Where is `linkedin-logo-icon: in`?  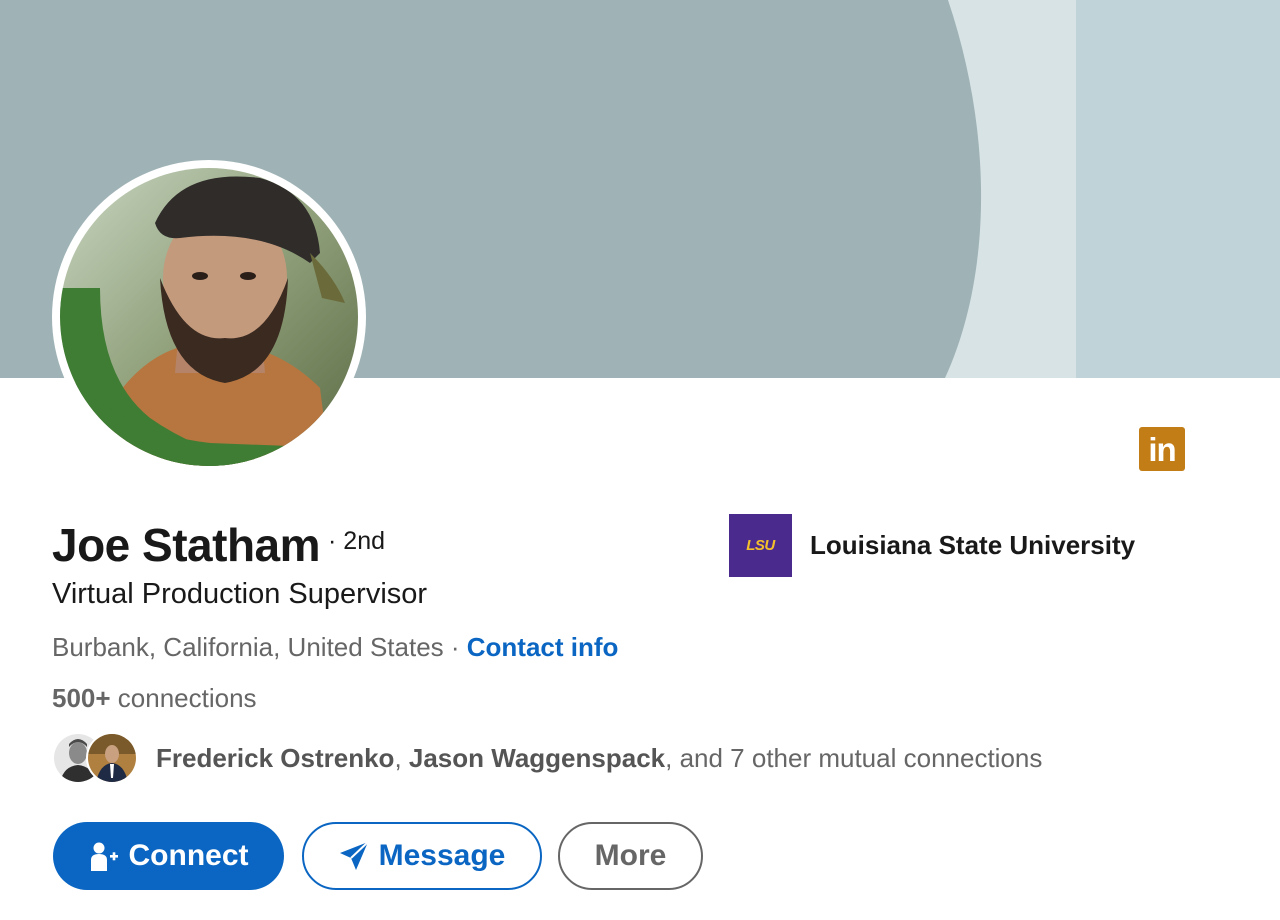 linkedin-logo-icon: in is located at coordinates (1162, 449).